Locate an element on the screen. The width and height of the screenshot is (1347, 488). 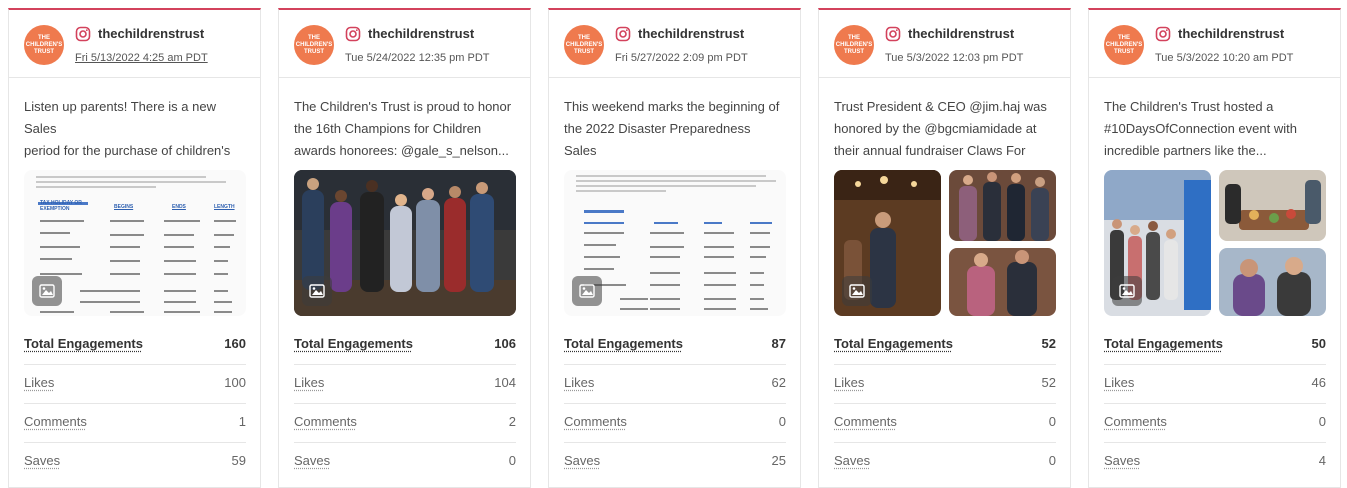
post-date-link: Tue 5/3/2022 10:20 am PDT is located at coordinates (1224, 58).